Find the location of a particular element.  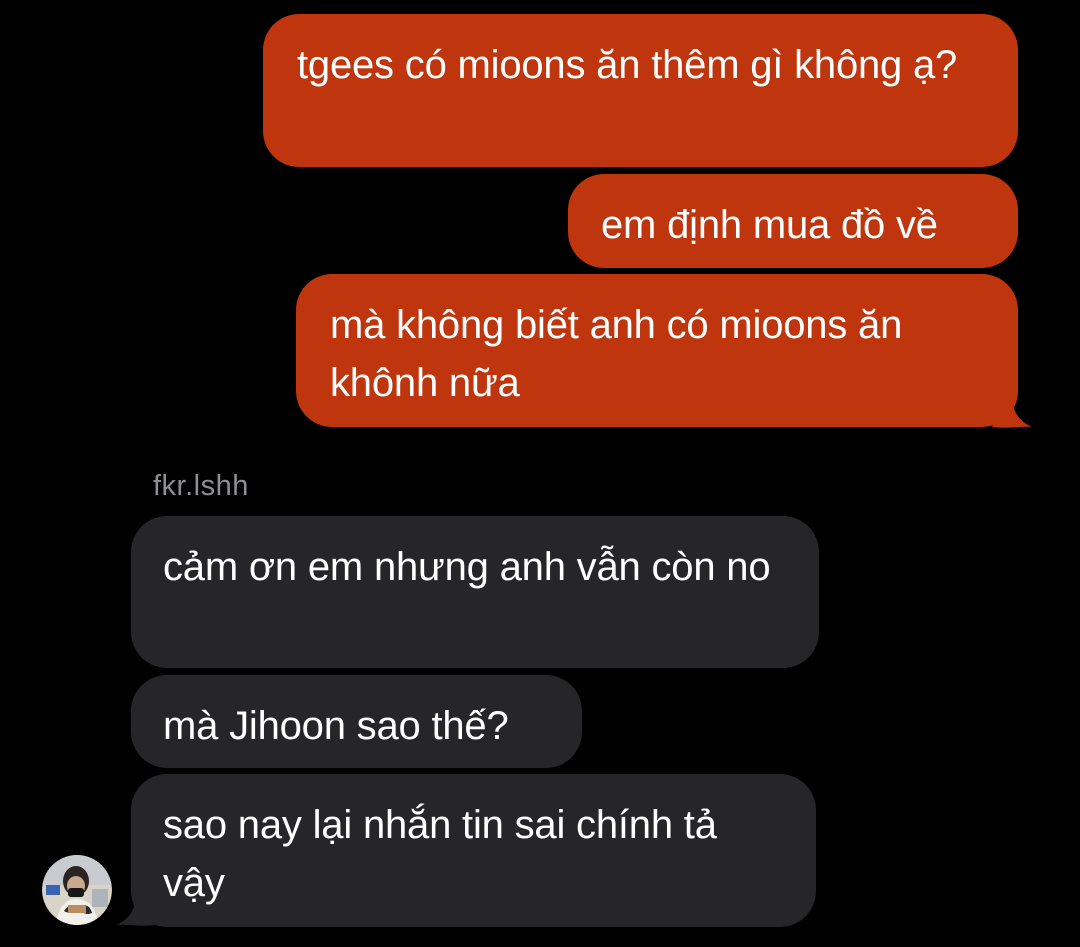

message-text: cảm ơn em nhưng anh vẫn còn no is located at coordinates (467, 567).